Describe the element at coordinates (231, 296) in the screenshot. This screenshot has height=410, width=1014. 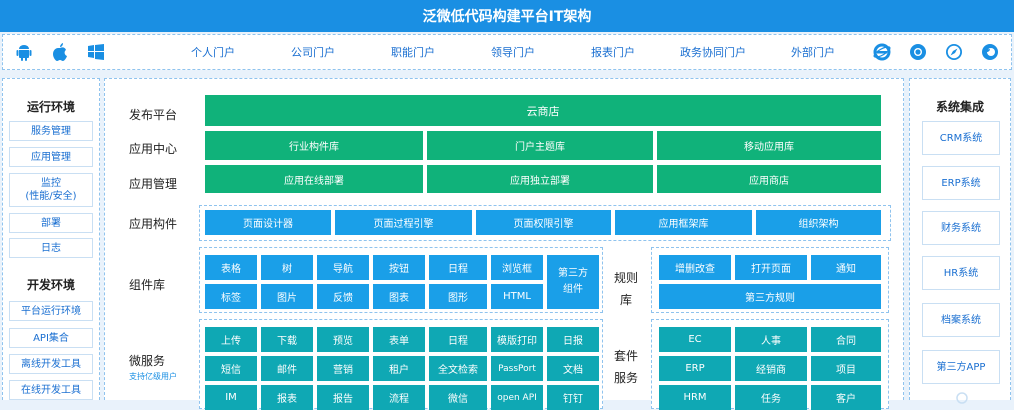
I see `widget-tag: 标签` at that location.